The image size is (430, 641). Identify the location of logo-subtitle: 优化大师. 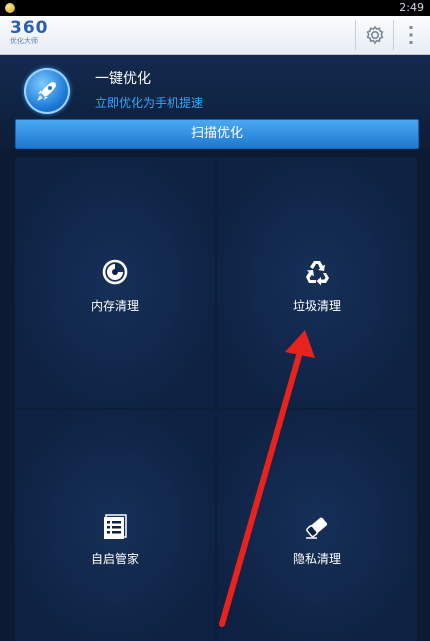
(24, 41).